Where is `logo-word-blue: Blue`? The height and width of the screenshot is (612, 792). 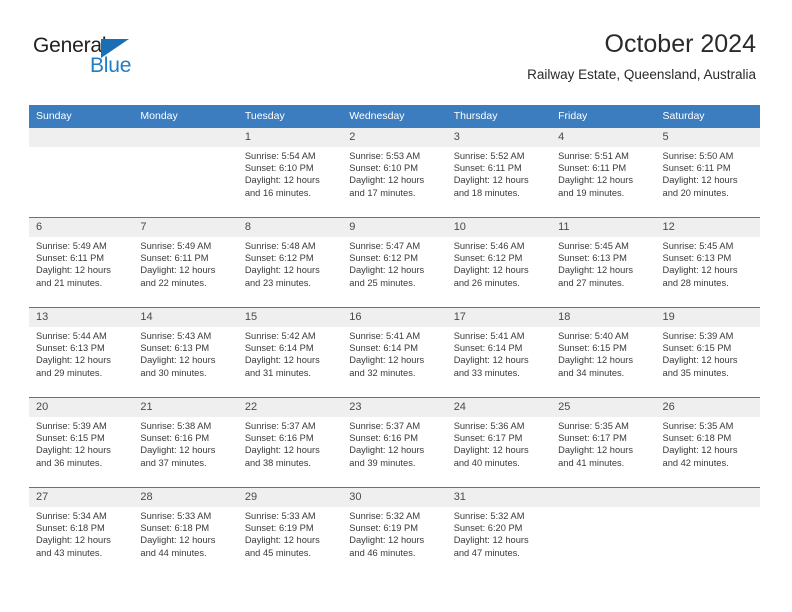 logo-word-blue: Blue is located at coordinates (111, 65).